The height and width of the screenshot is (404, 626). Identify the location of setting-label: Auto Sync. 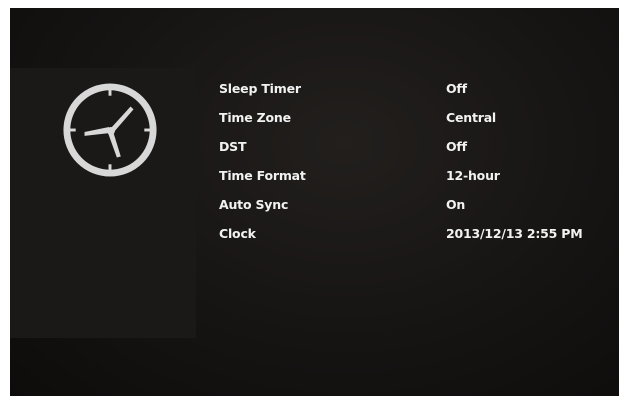
(254, 204).